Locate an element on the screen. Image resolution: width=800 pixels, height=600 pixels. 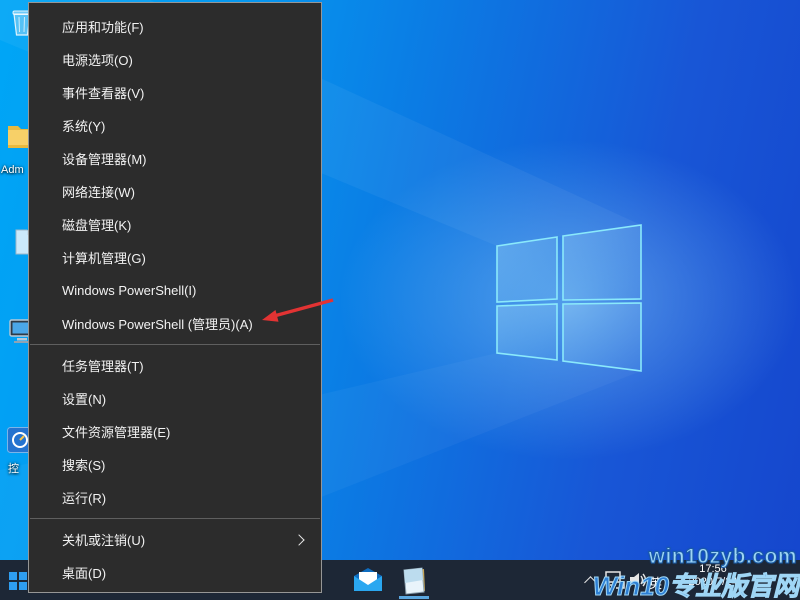
menu-item-settings: 设置(N) is located at coordinates (175, 398).